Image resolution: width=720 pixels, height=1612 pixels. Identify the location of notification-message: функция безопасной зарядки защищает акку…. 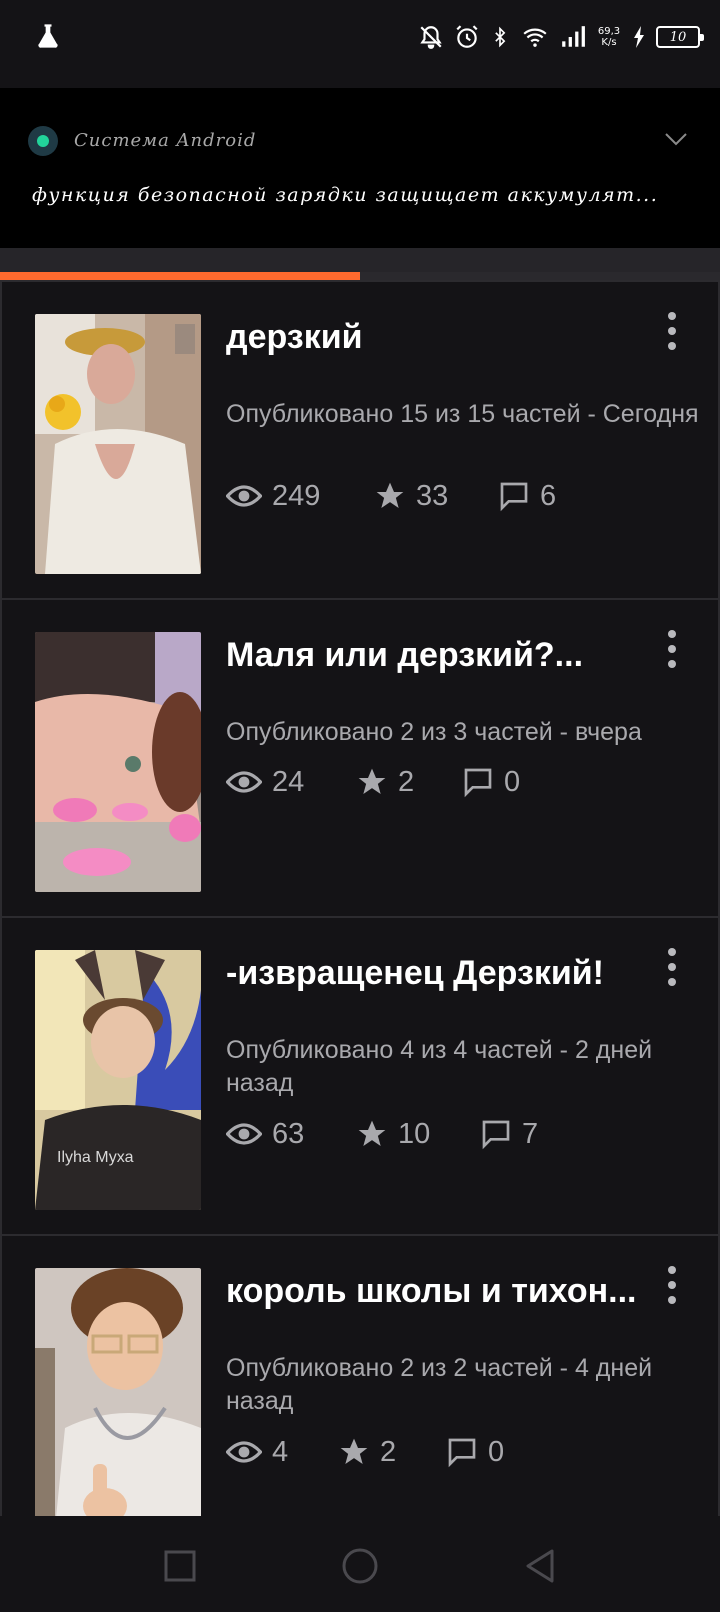
(345, 195).